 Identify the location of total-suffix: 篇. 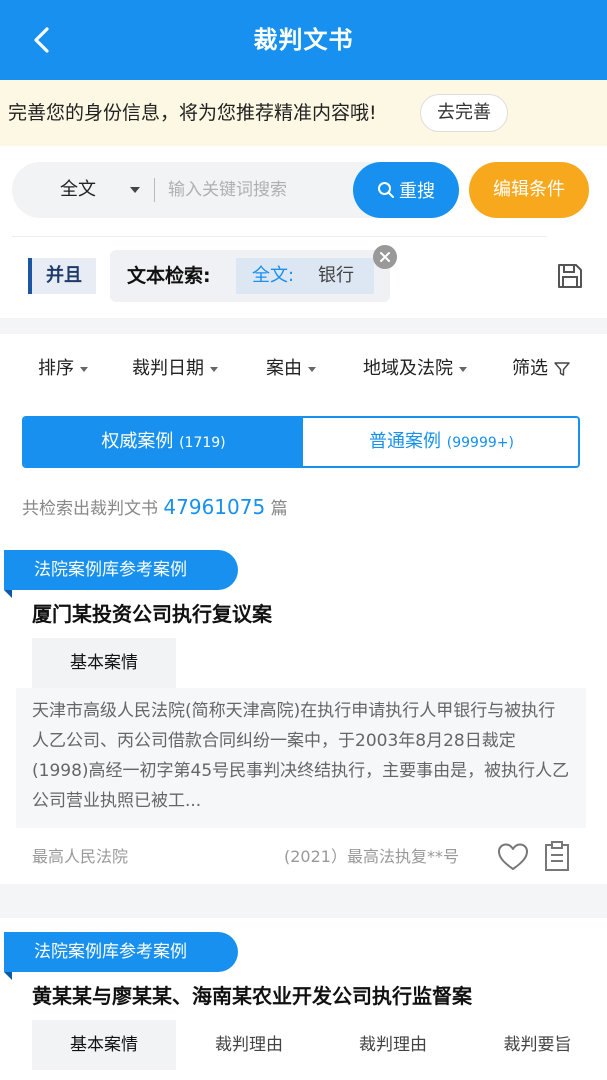
(279, 509).